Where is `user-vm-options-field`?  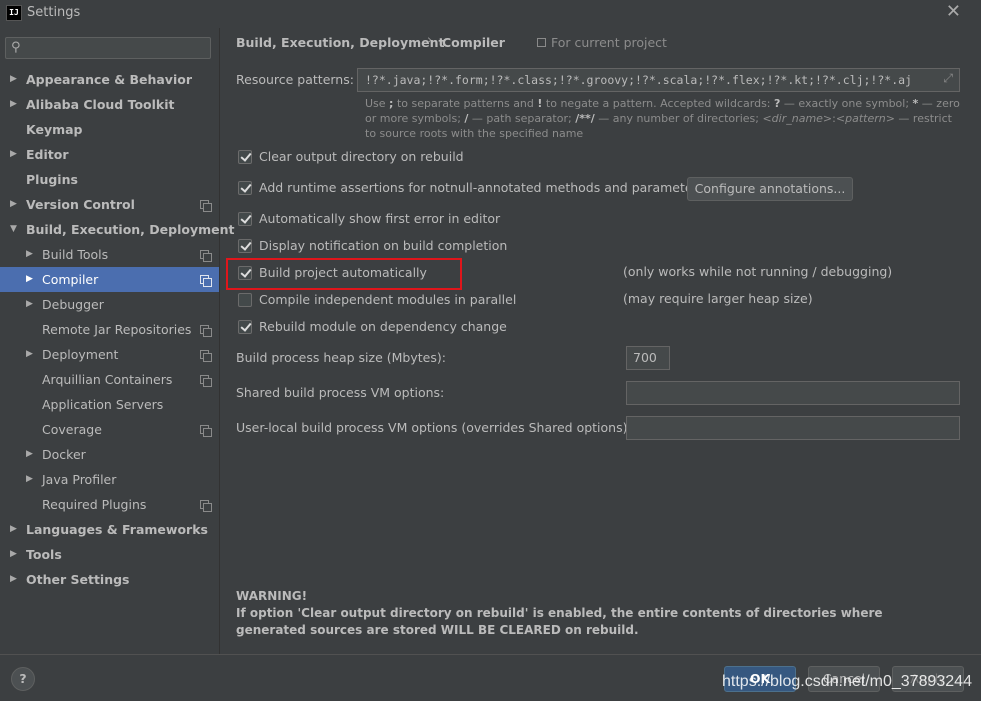
user-vm-options-field is located at coordinates (793, 428).